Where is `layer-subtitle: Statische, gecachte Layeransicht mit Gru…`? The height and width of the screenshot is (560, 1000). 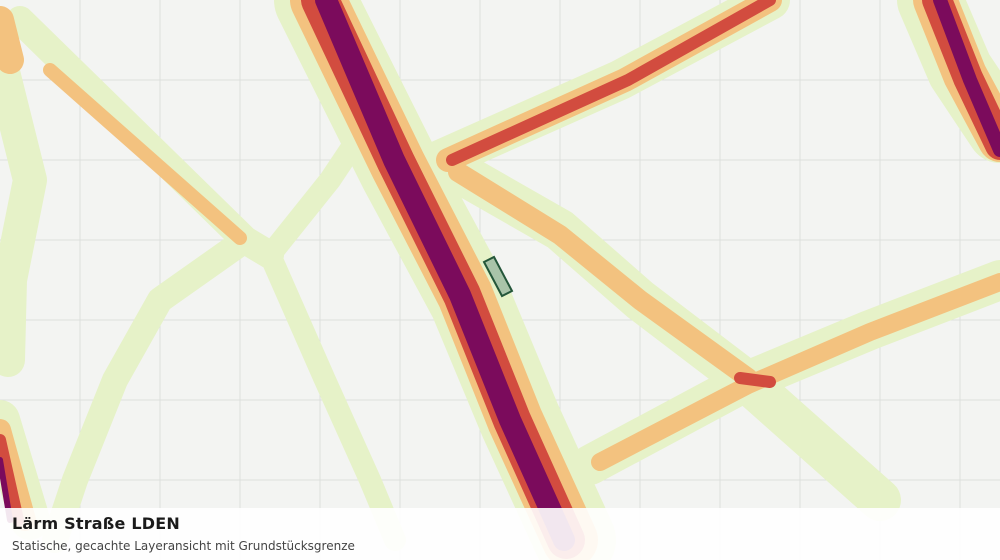
layer-subtitle: Statische, gecachte Layeransicht mit Gru… is located at coordinates (183, 546).